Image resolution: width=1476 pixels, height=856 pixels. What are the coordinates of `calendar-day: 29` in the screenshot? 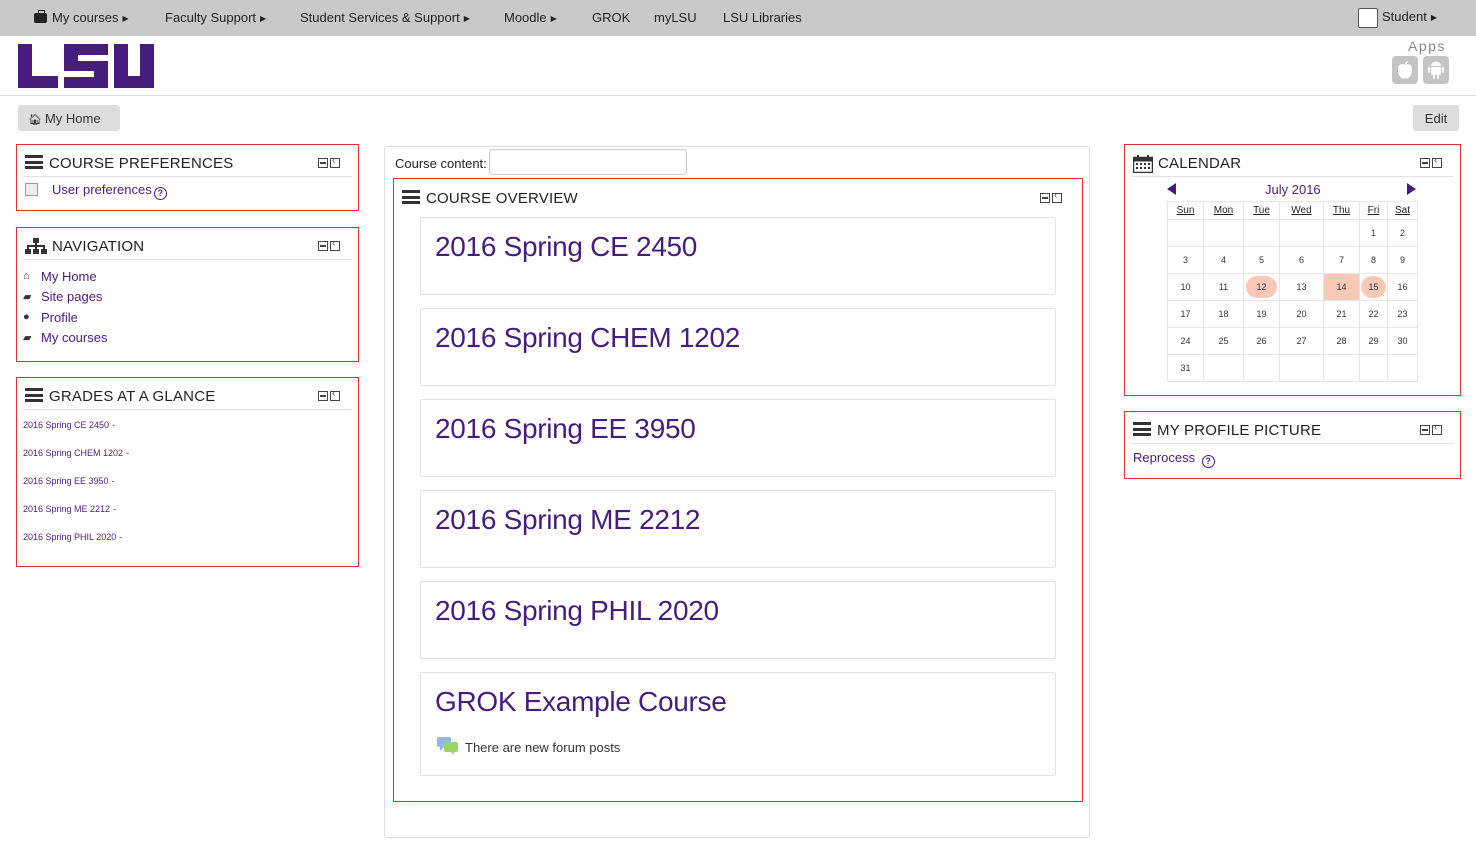 It's located at (1373, 341).